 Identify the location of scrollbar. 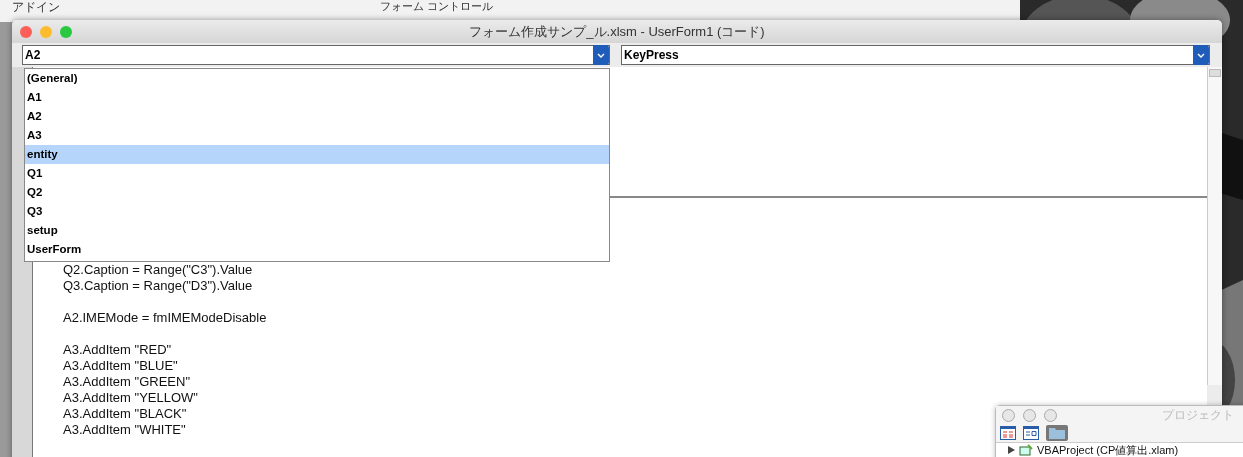
(1214, 226).